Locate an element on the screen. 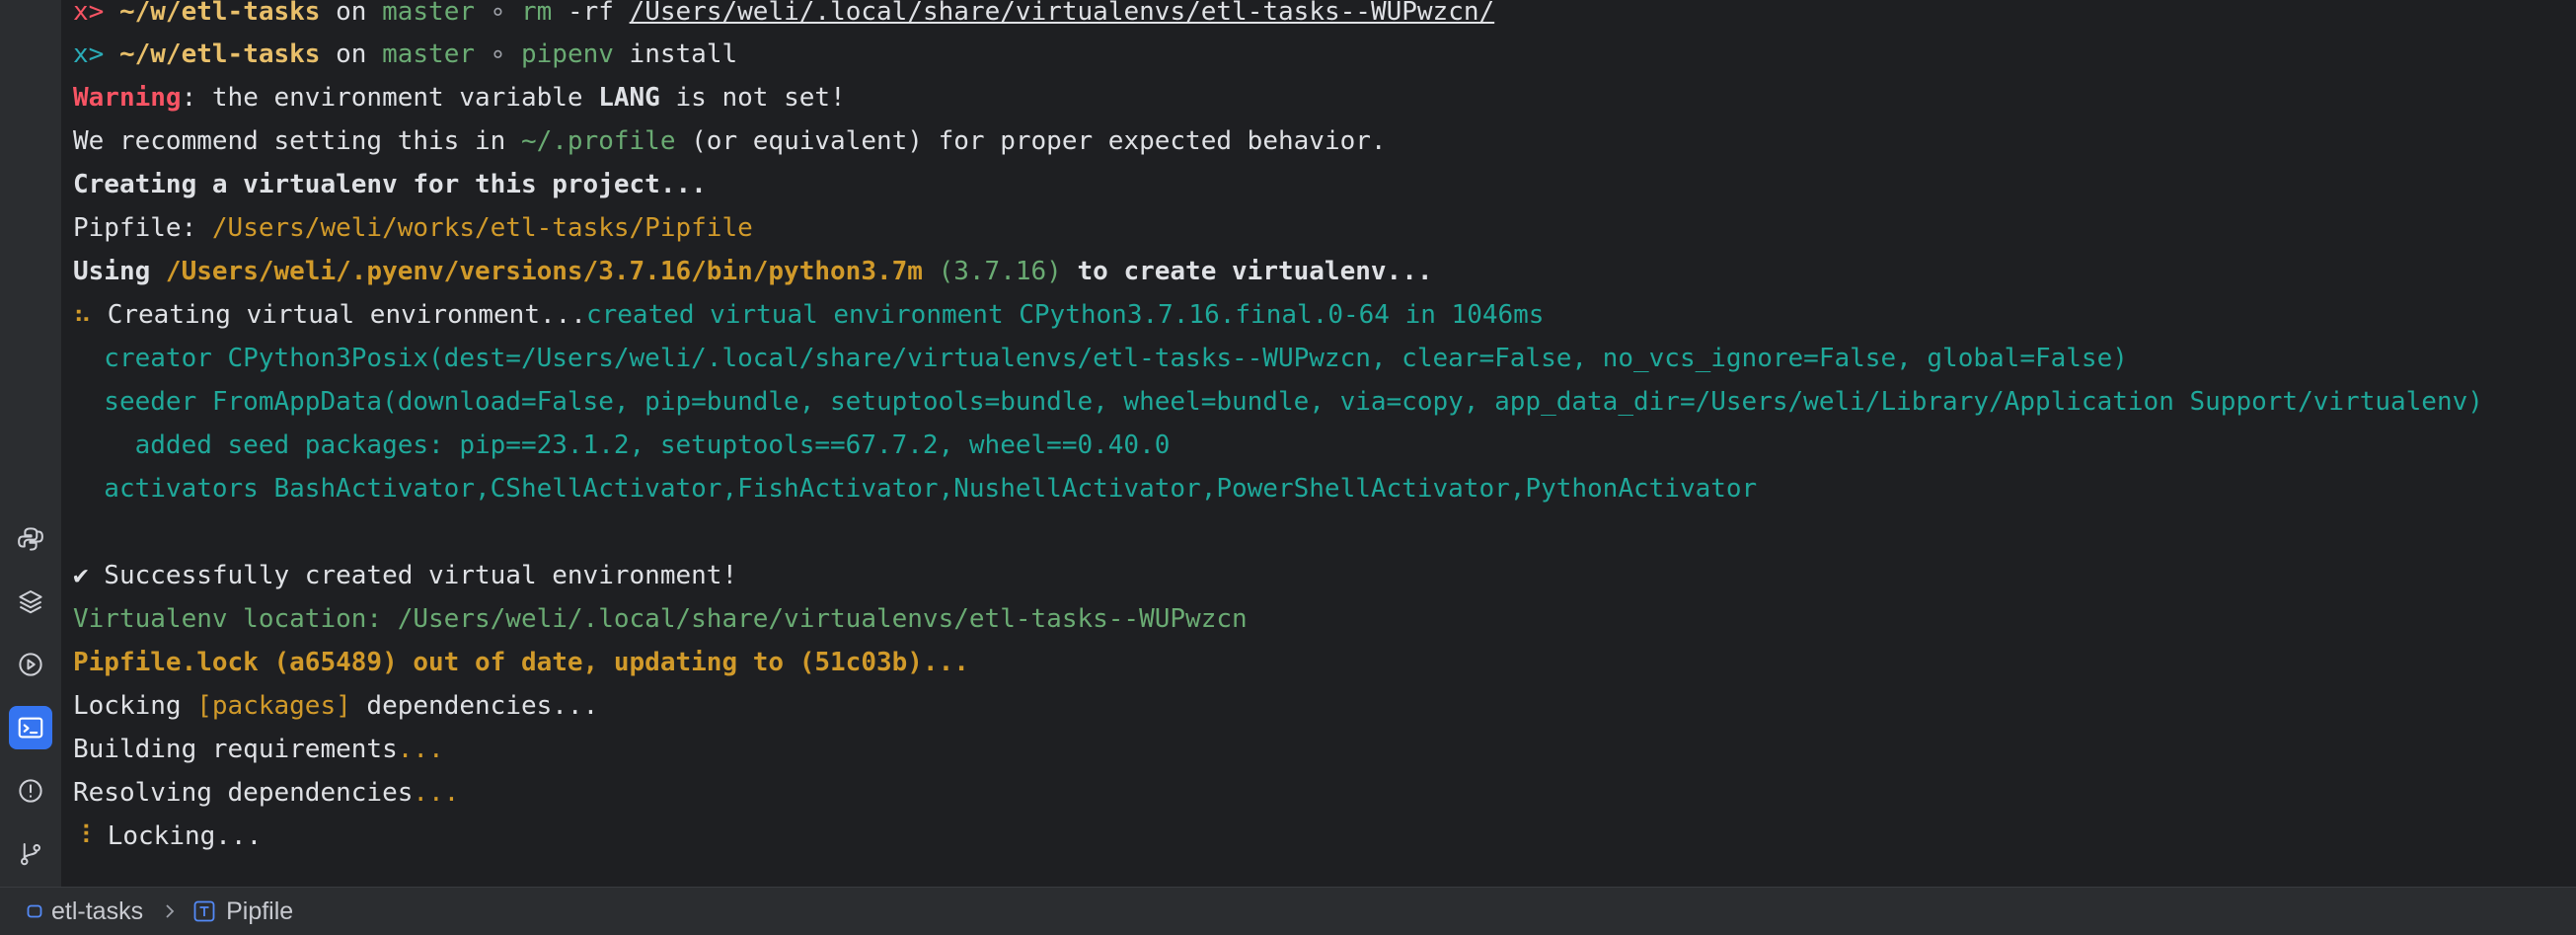  spinner-icon: ⠸ is located at coordinates (83, 836).